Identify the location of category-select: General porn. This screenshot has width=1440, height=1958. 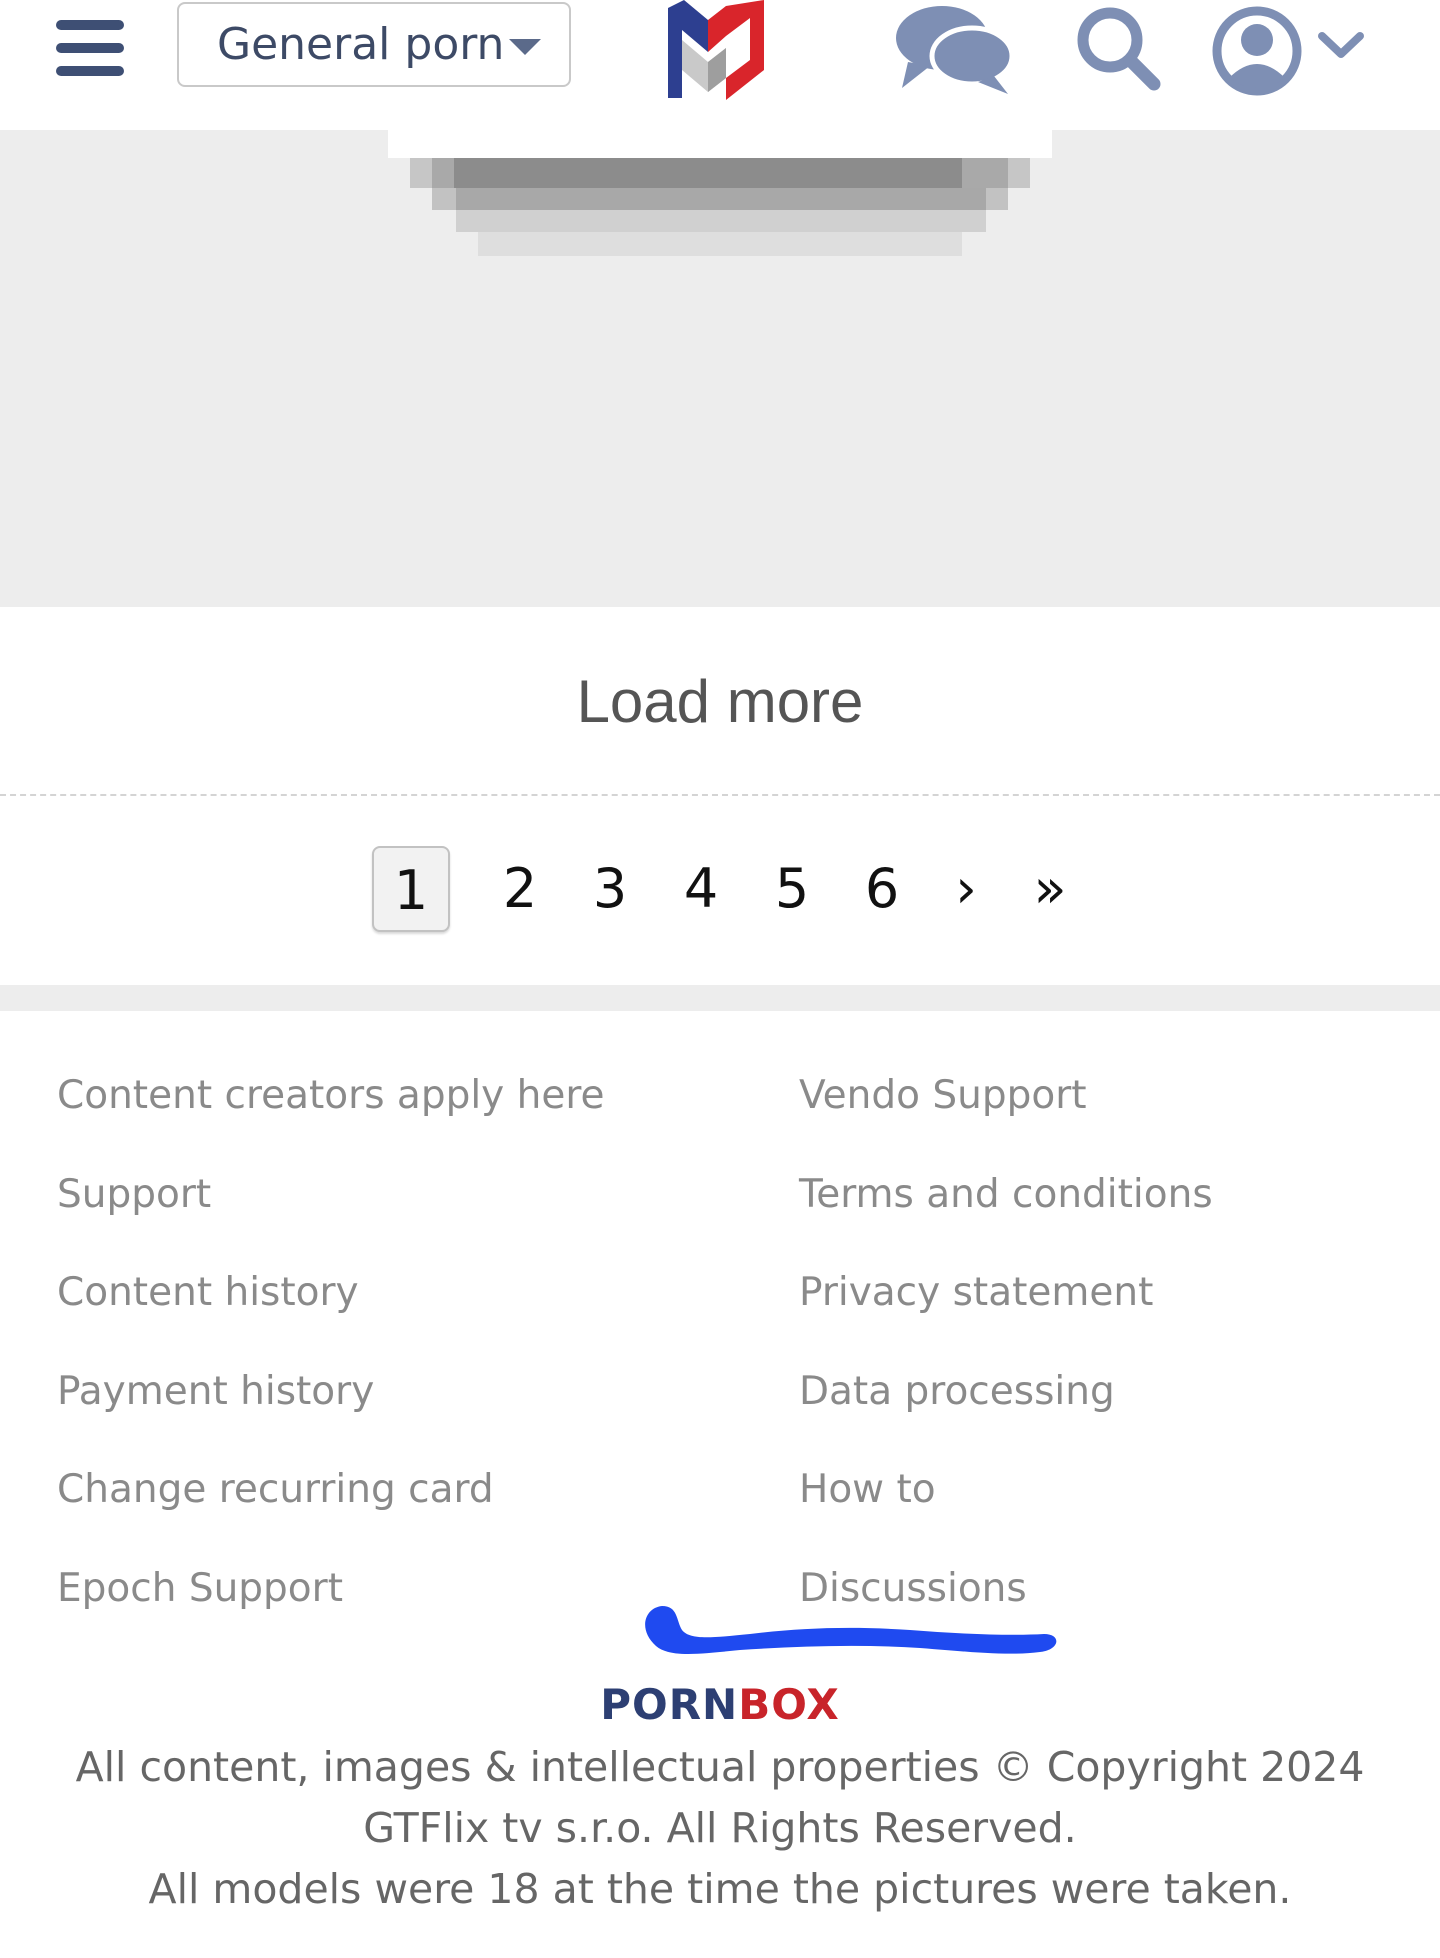
(374, 44).